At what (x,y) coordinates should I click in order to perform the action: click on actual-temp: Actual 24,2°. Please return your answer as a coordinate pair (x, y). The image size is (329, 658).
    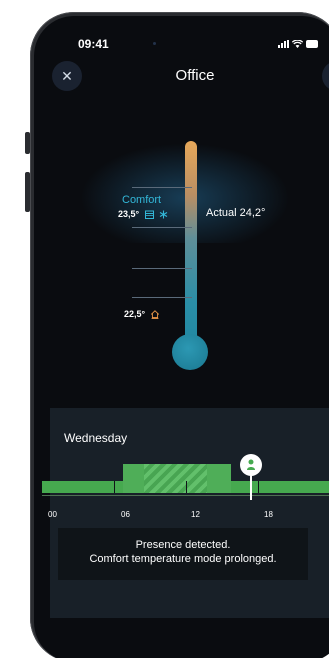
    Looking at the image, I should click on (236, 213).